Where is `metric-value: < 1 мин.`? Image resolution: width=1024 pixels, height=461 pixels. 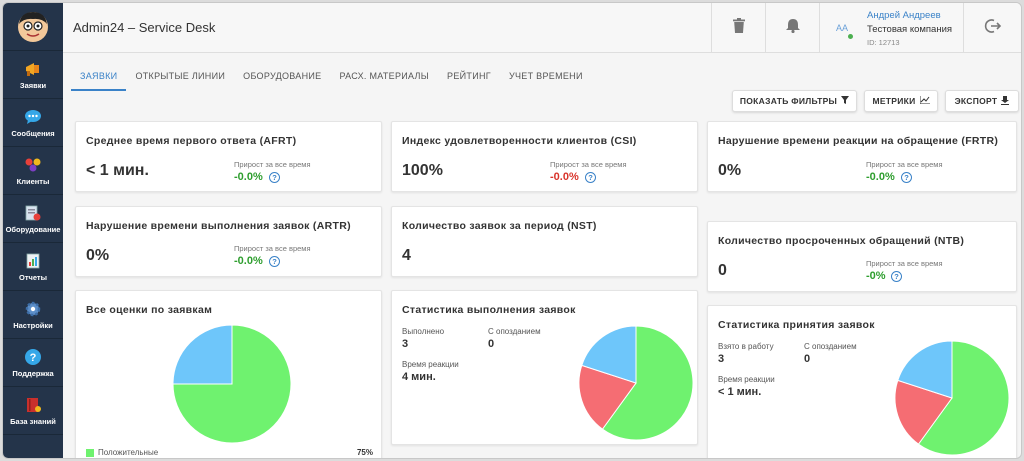
metric-value: < 1 мин. is located at coordinates (117, 170).